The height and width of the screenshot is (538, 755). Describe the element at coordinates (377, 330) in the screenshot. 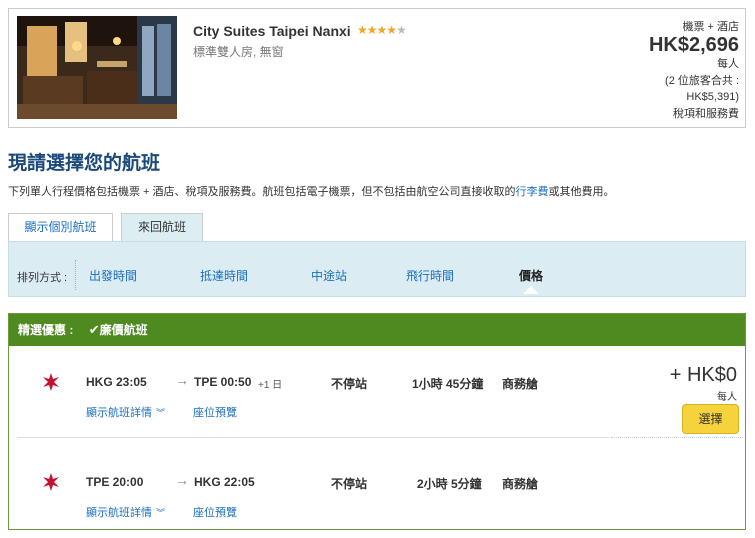

I see `deal-banner: 精選優惠 : ✔廉價航班` at that location.